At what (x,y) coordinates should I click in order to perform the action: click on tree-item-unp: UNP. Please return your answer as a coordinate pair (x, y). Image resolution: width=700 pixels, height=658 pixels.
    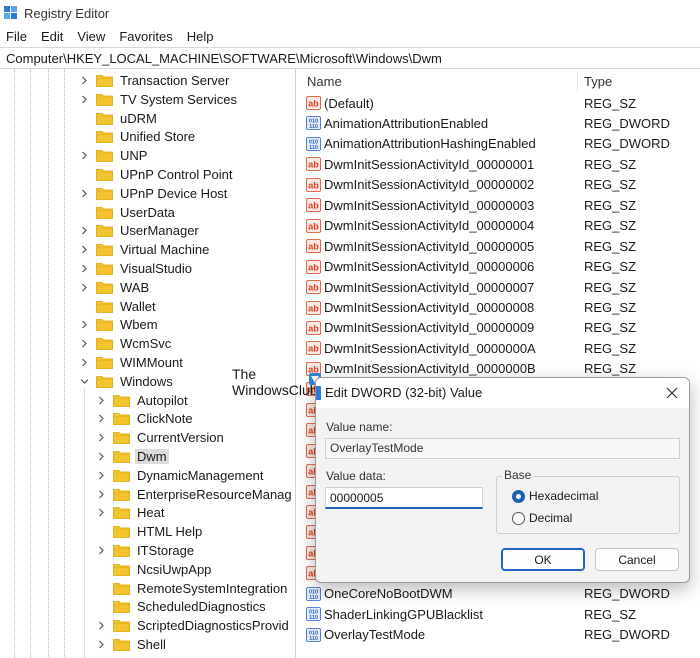
    Looking at the image, I should click on (113, 155).